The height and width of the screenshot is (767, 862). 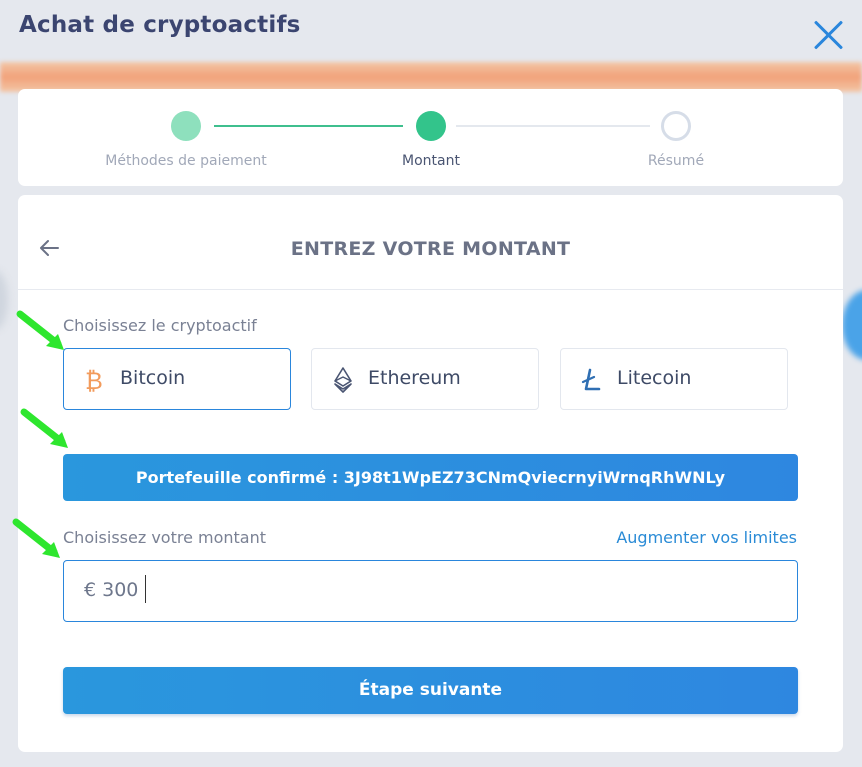 What do you see at coordinates (111, 590) in the screenshot?
I see `amount-value: € 300` at bounding box center [111, 590].